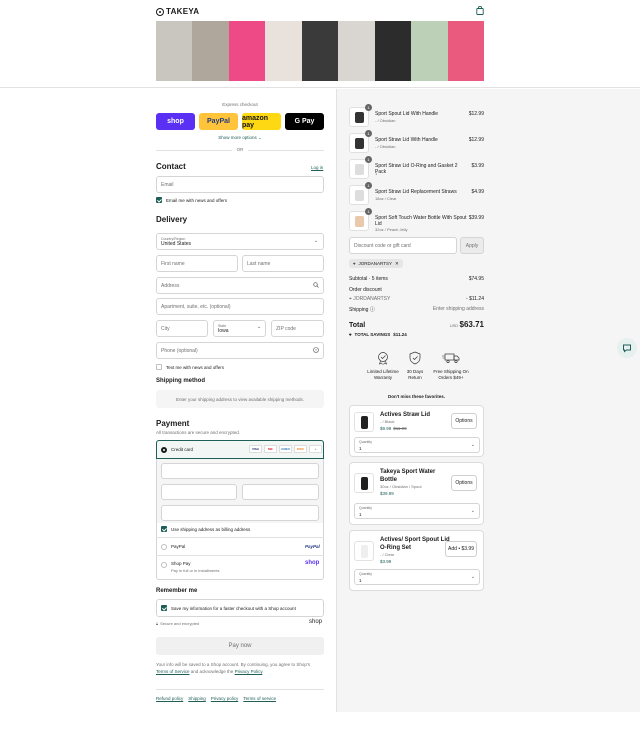 The width and height of the screenshot is (640, 741). What do you see at coordinates (259, 263) in the screenshot?
I see `last-name-placeholder: Last name` at bounding box center [259, 263].